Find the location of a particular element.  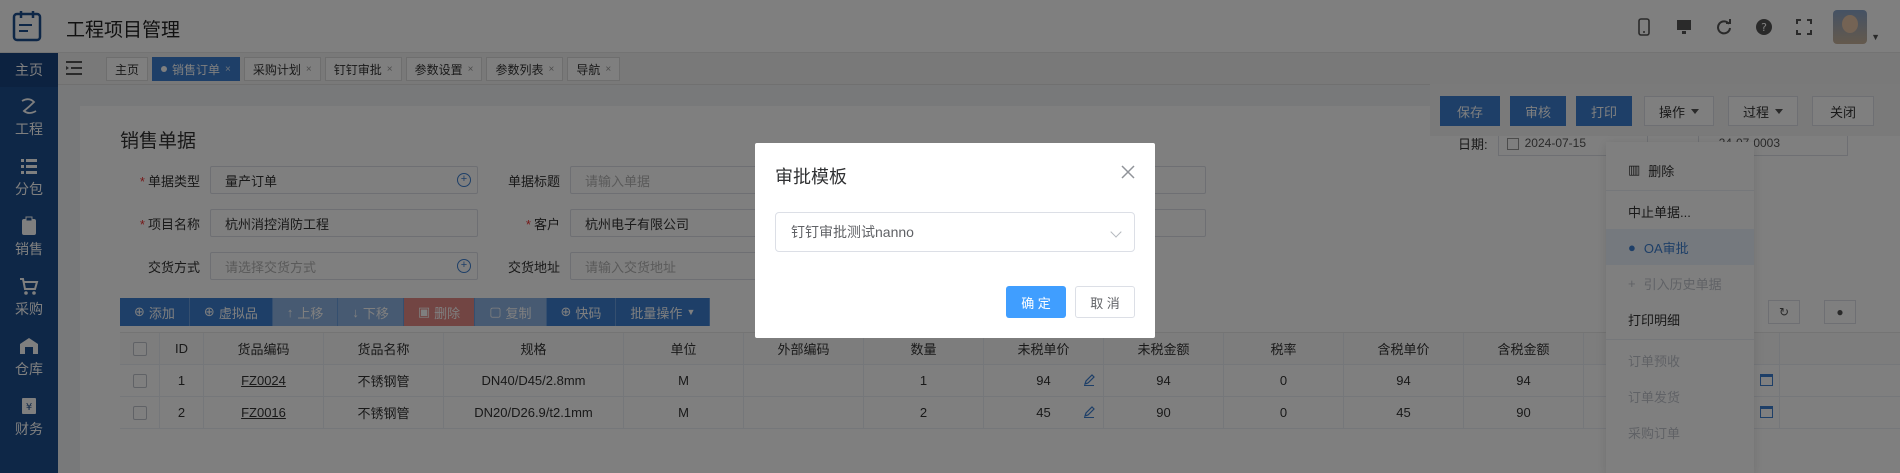

template-select: 钉钉审批测试nanno is located at coordinates (955, 232).